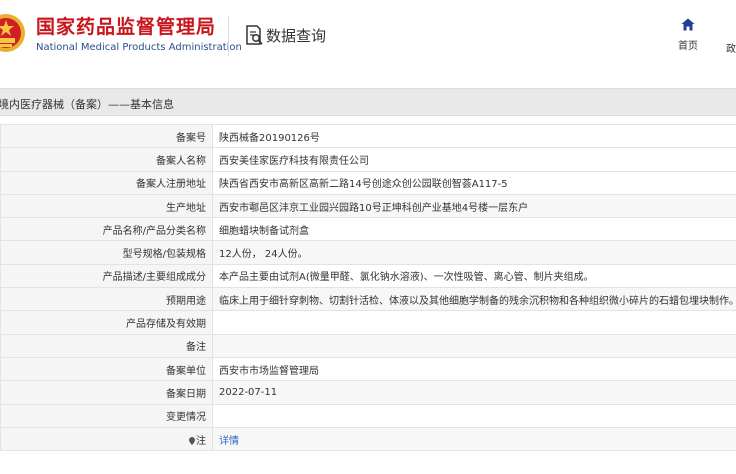  I want to click on row-label: 产品描述/主要组成成分, so click(106, 276).